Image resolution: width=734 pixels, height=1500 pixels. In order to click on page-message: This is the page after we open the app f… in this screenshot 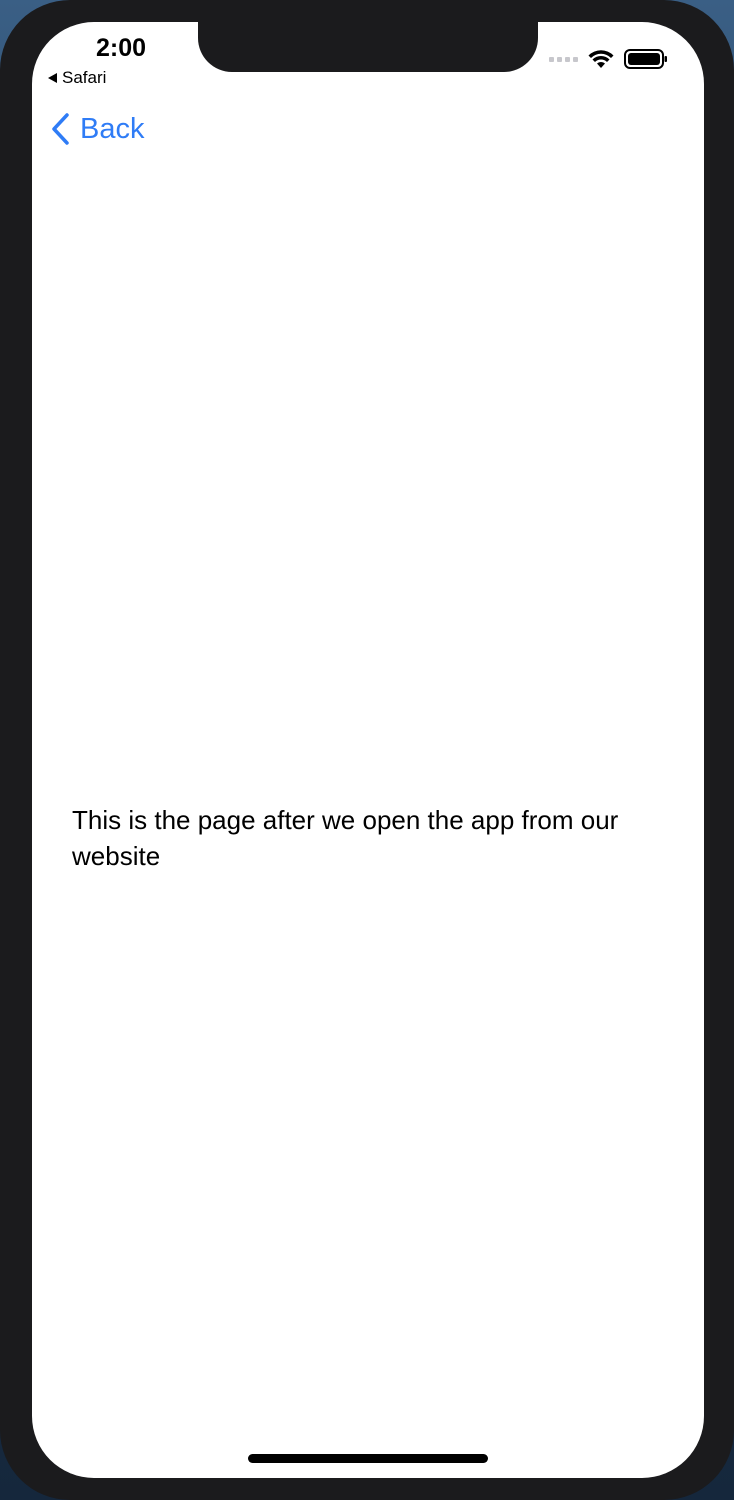, I will do `click(345, 838)`.